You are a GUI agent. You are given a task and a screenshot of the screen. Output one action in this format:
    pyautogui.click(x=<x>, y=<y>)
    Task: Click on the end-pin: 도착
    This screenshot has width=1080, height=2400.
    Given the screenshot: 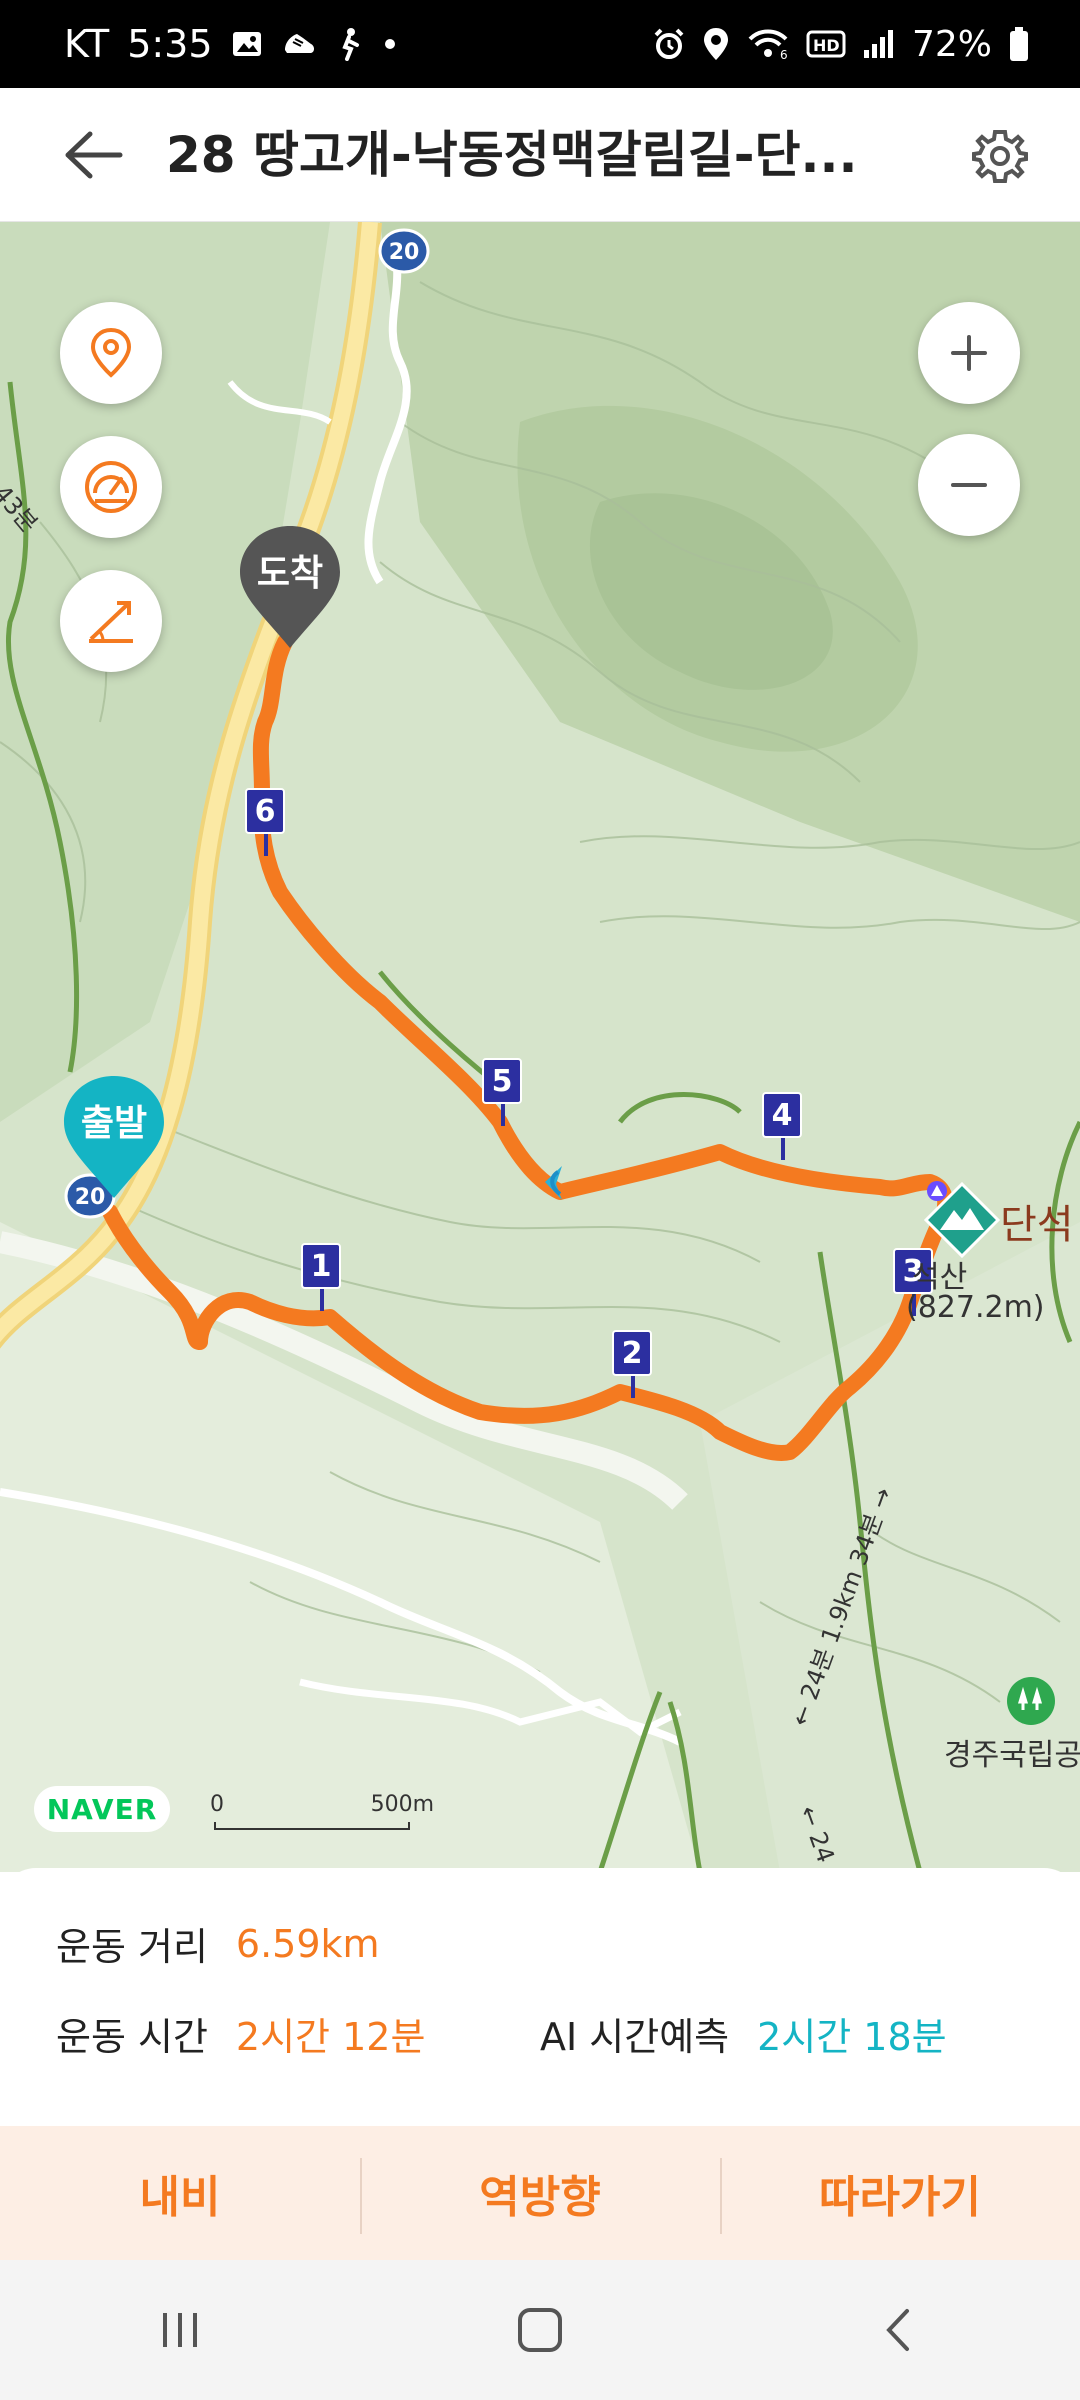 What is the action you would take?
    pyautogui.click(x=290, y=587)
    